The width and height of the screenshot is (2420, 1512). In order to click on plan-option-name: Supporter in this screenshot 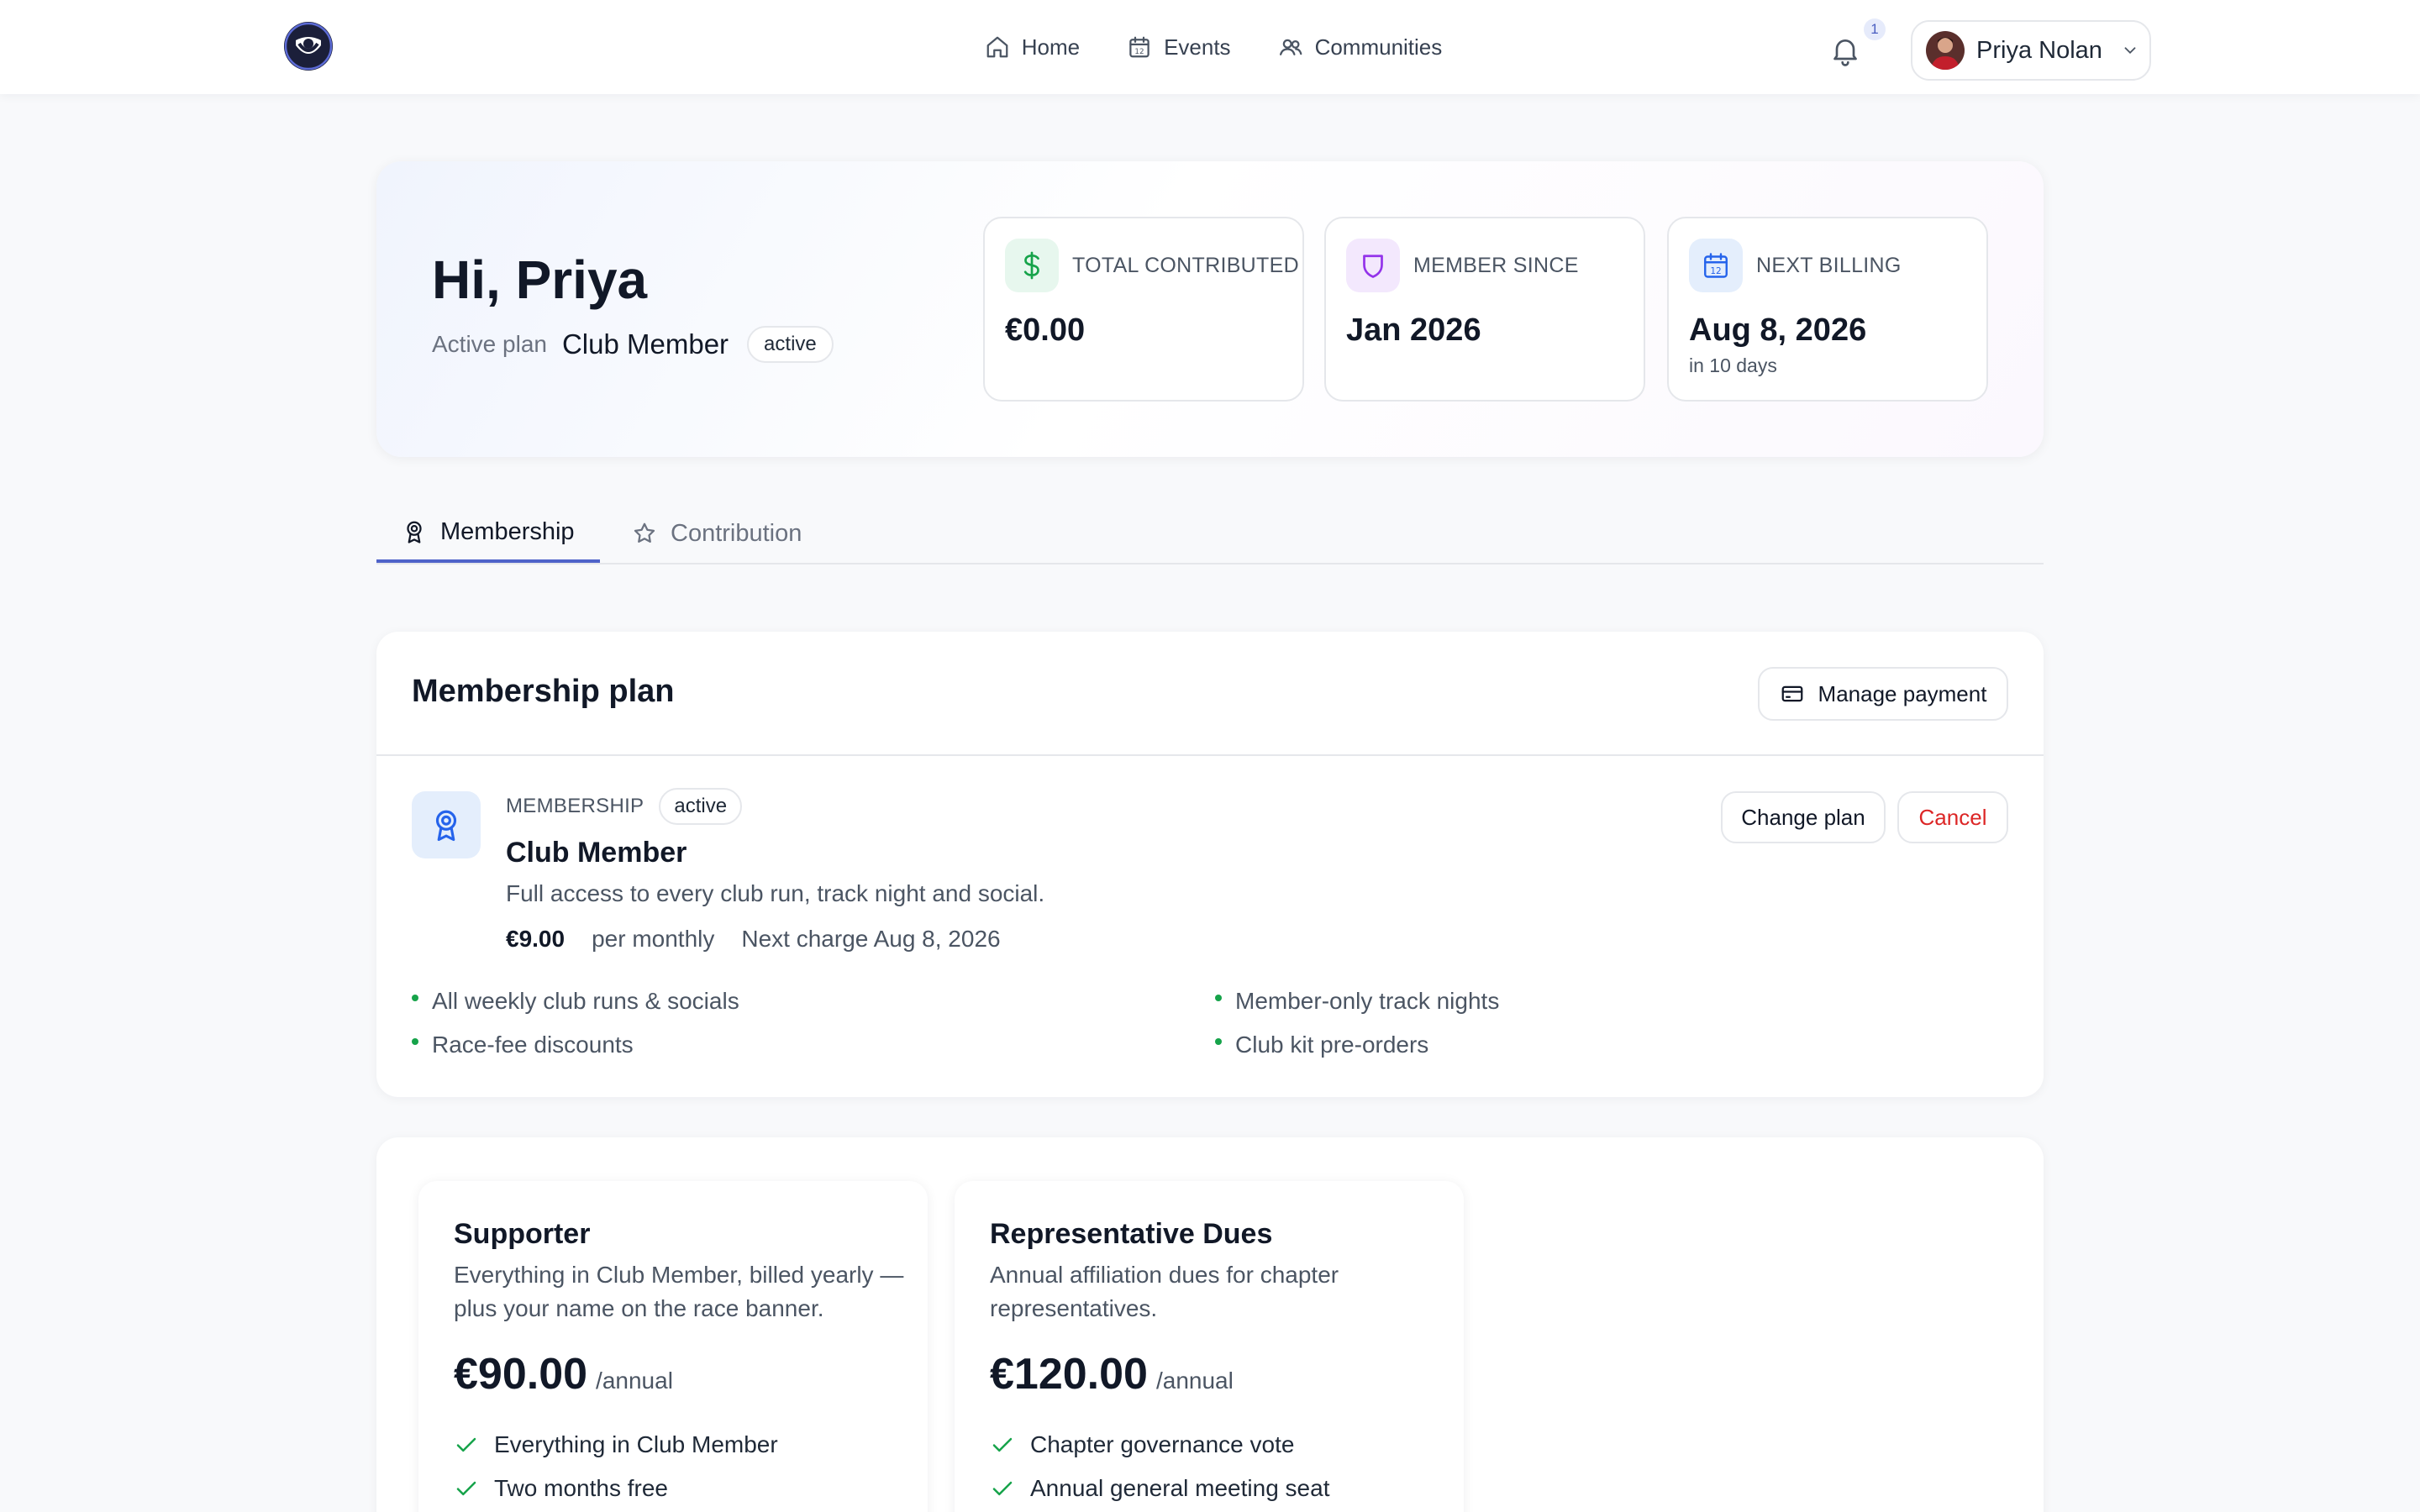, I will do `click(522, 1234)`.